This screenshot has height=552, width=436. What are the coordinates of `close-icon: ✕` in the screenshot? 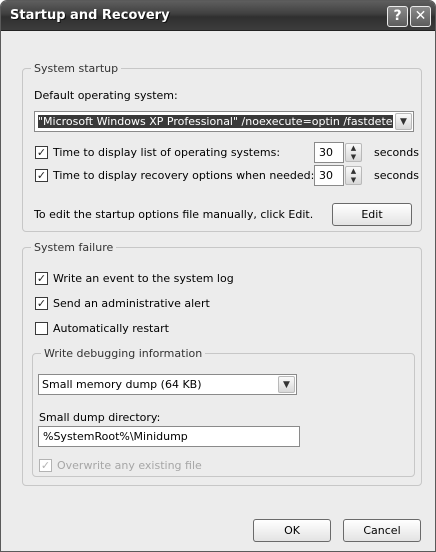 It's located at (420, 16).